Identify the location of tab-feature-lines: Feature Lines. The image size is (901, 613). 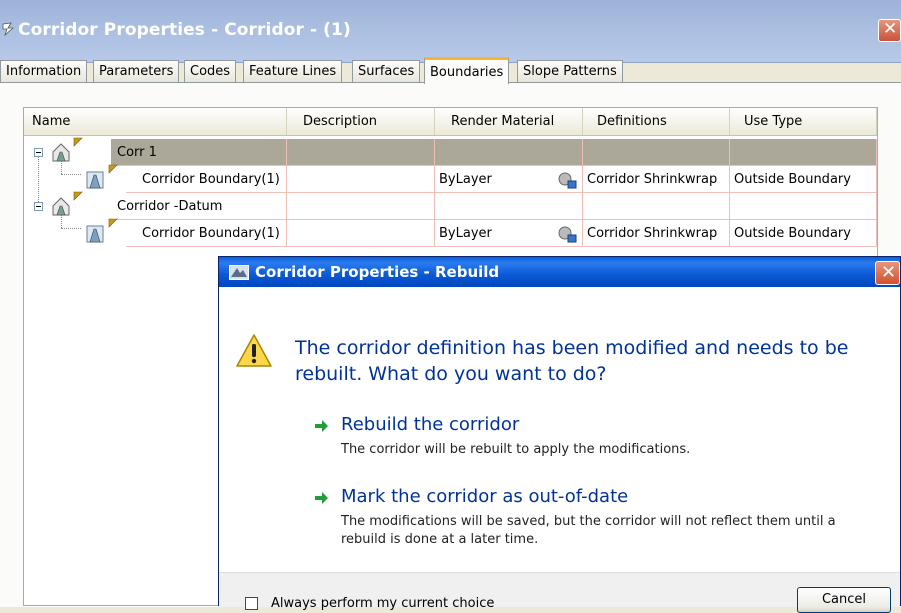
(293, 71).